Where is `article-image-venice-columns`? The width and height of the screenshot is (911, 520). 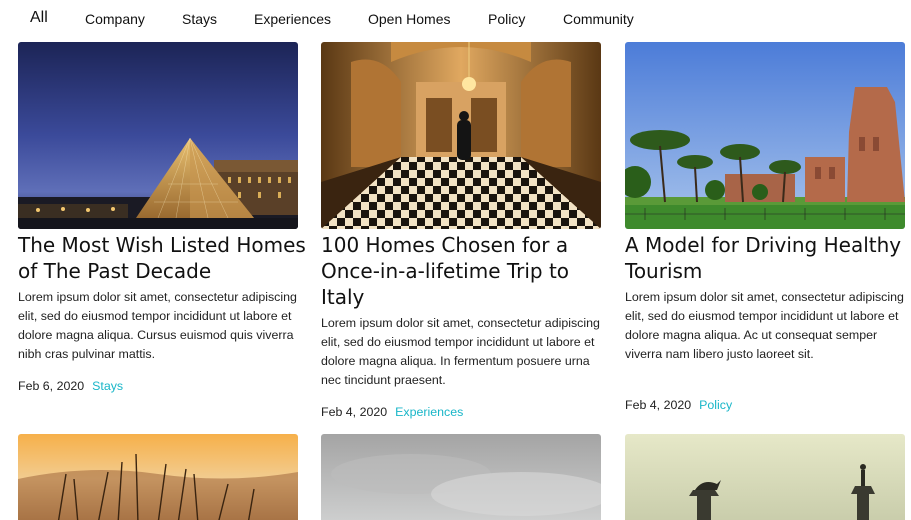
article-image-venice-columns is located at coordinates (765, 477).